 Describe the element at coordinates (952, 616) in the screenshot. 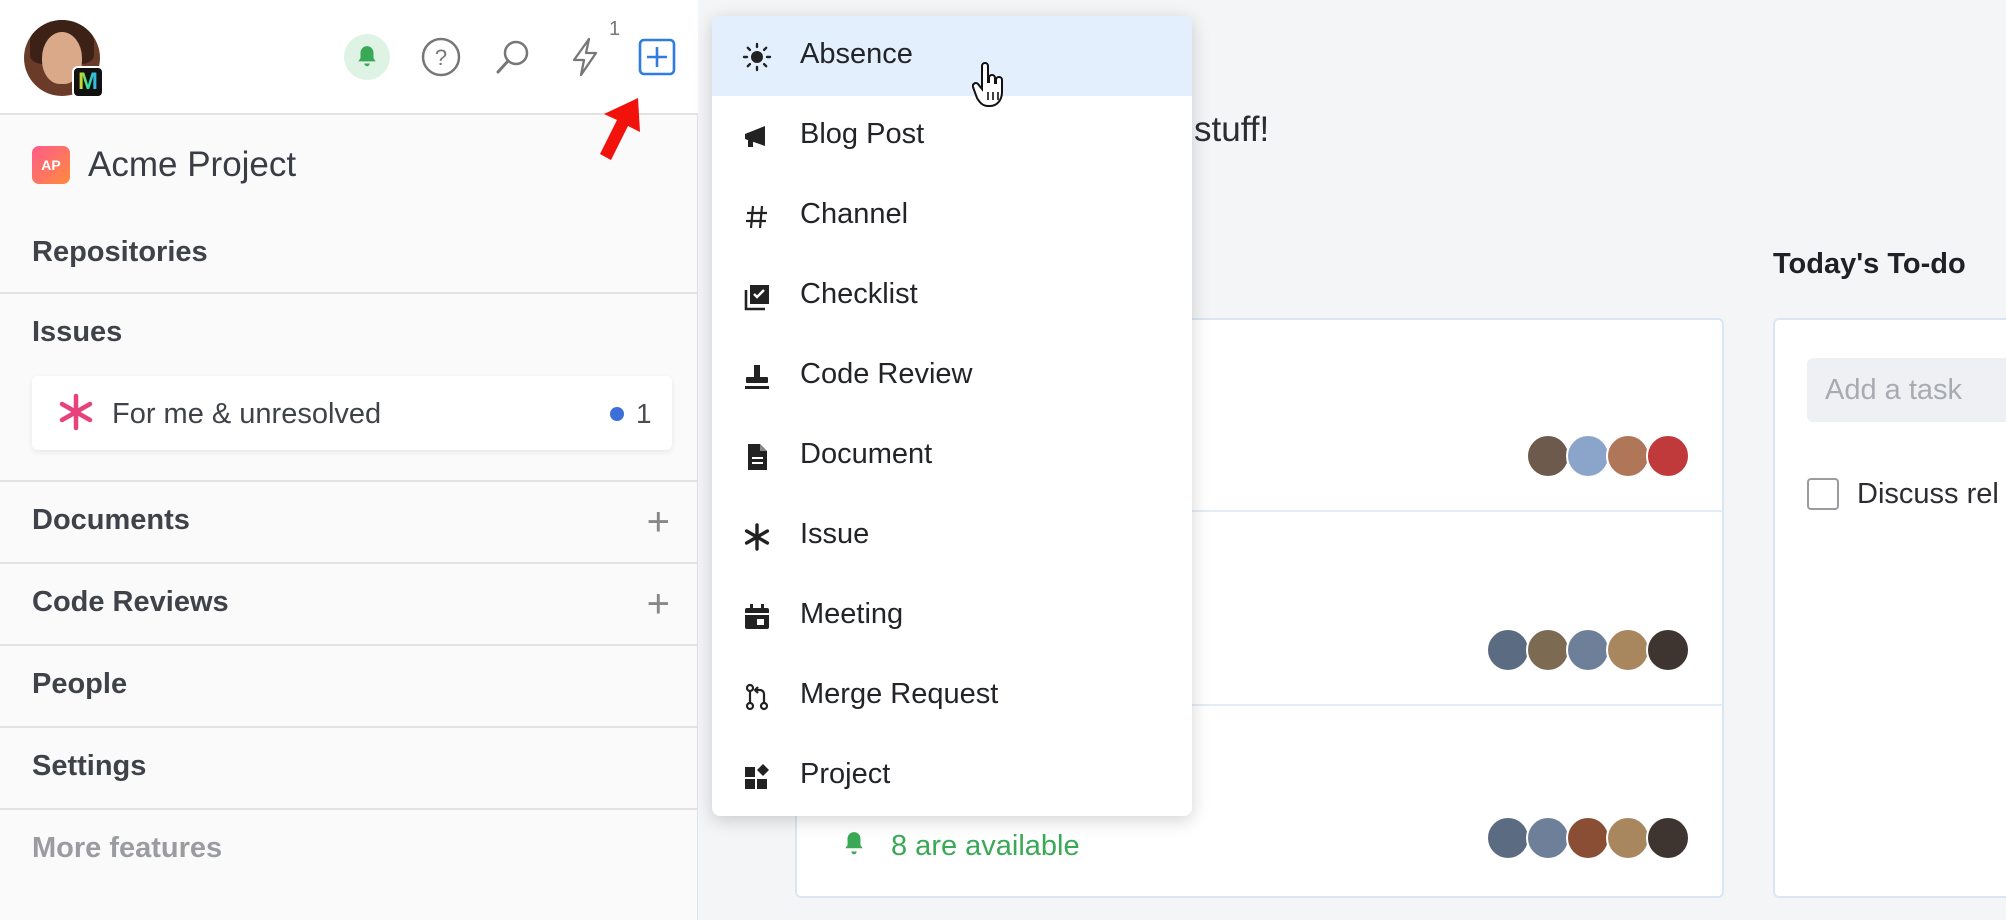

I see `menu-item-meeting: Meeting` at that location.